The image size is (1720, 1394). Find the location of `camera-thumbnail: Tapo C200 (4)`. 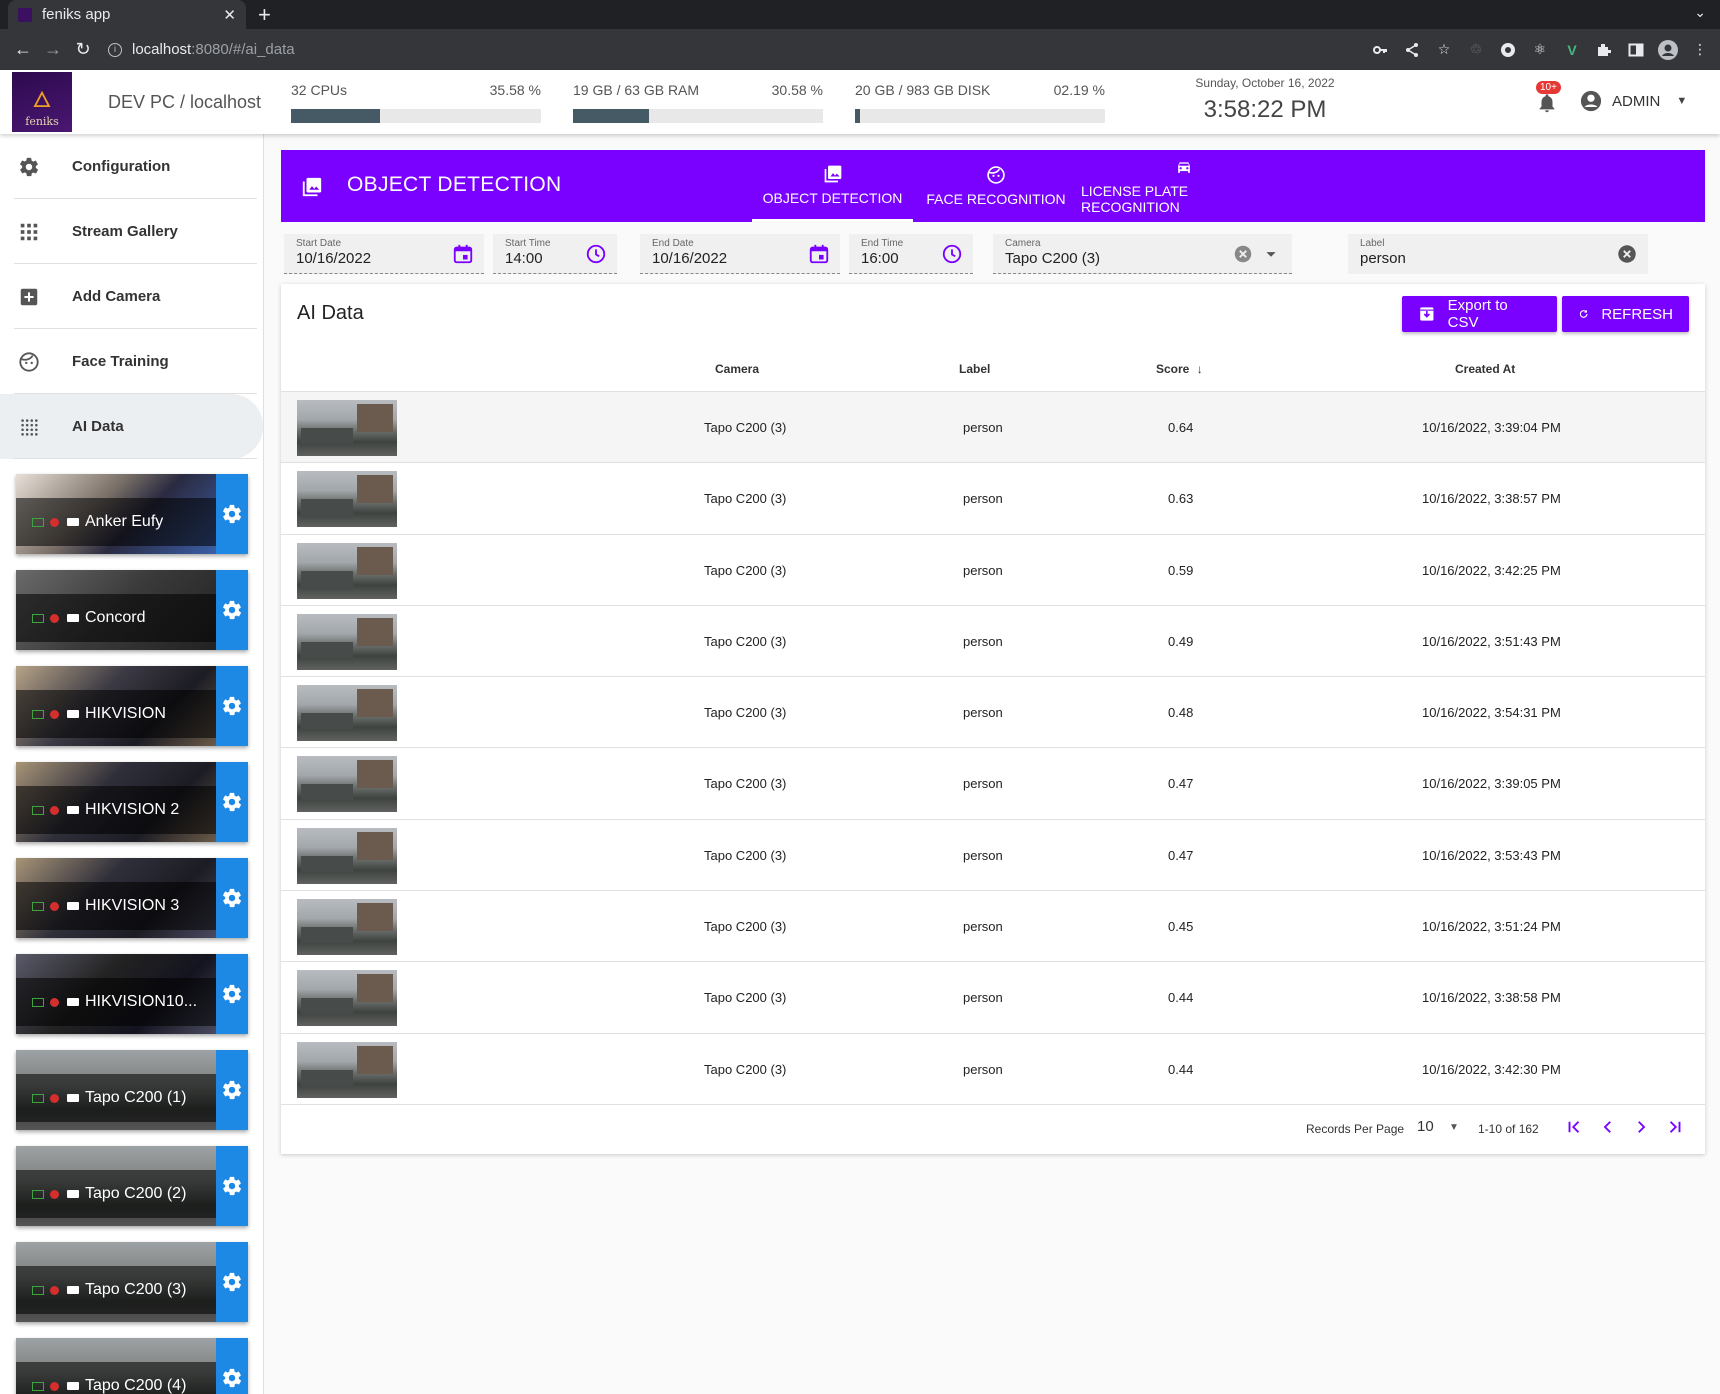

camera-thumbnail: Tapo C200 (4) is located at coordinates (116, 1366).